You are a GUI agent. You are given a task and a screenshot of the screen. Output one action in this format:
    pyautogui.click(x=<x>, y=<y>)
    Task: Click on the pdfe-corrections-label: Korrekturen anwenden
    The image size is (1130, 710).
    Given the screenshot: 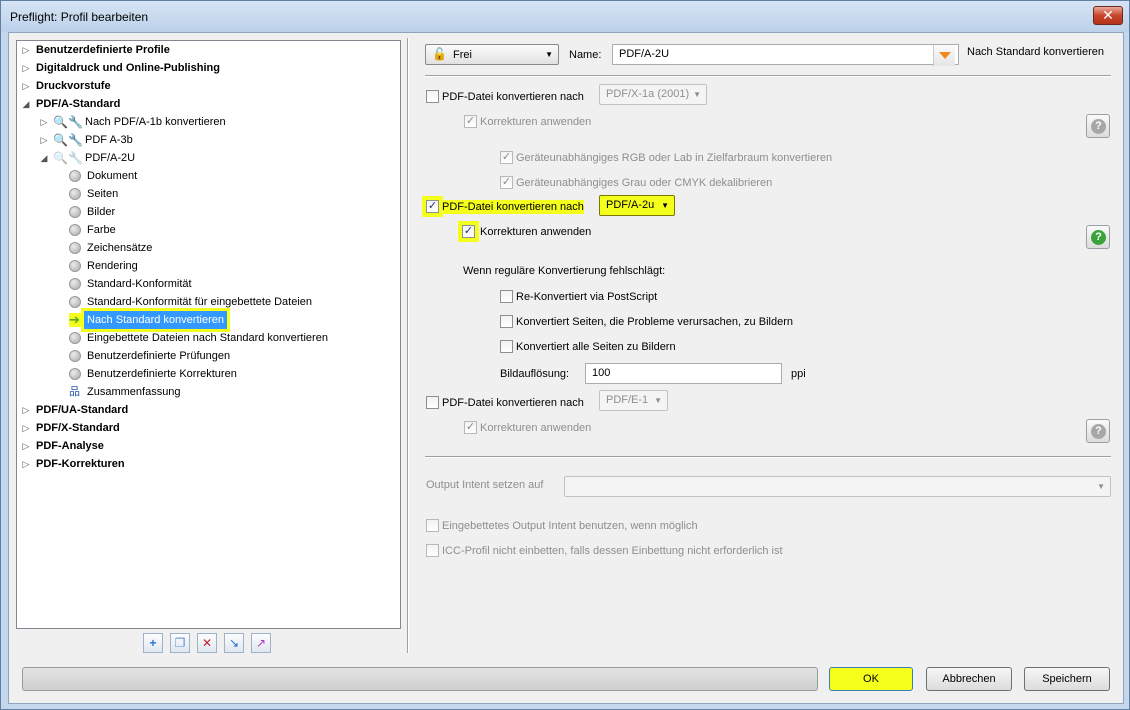 What is the action you would take?
    pyautogui.click(x=536, y=428)
    